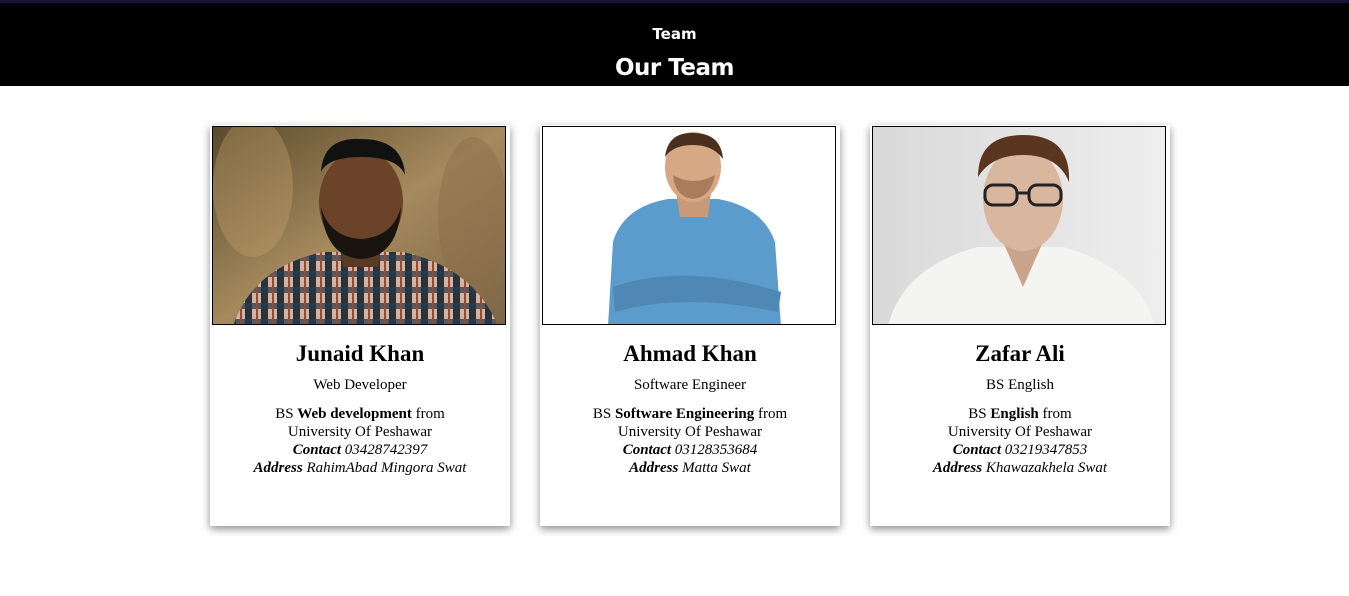 This screenshot has height=596, width=1349. I want to click on address-value: Khawazakhela Swat, so click(1046, 468).